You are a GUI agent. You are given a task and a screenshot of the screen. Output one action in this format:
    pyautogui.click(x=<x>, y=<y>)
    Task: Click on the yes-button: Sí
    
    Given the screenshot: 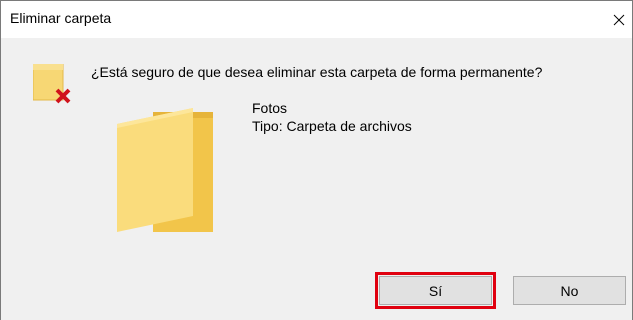 What is the action you would take?
    pyautogui.click(x=435, y=290)
    